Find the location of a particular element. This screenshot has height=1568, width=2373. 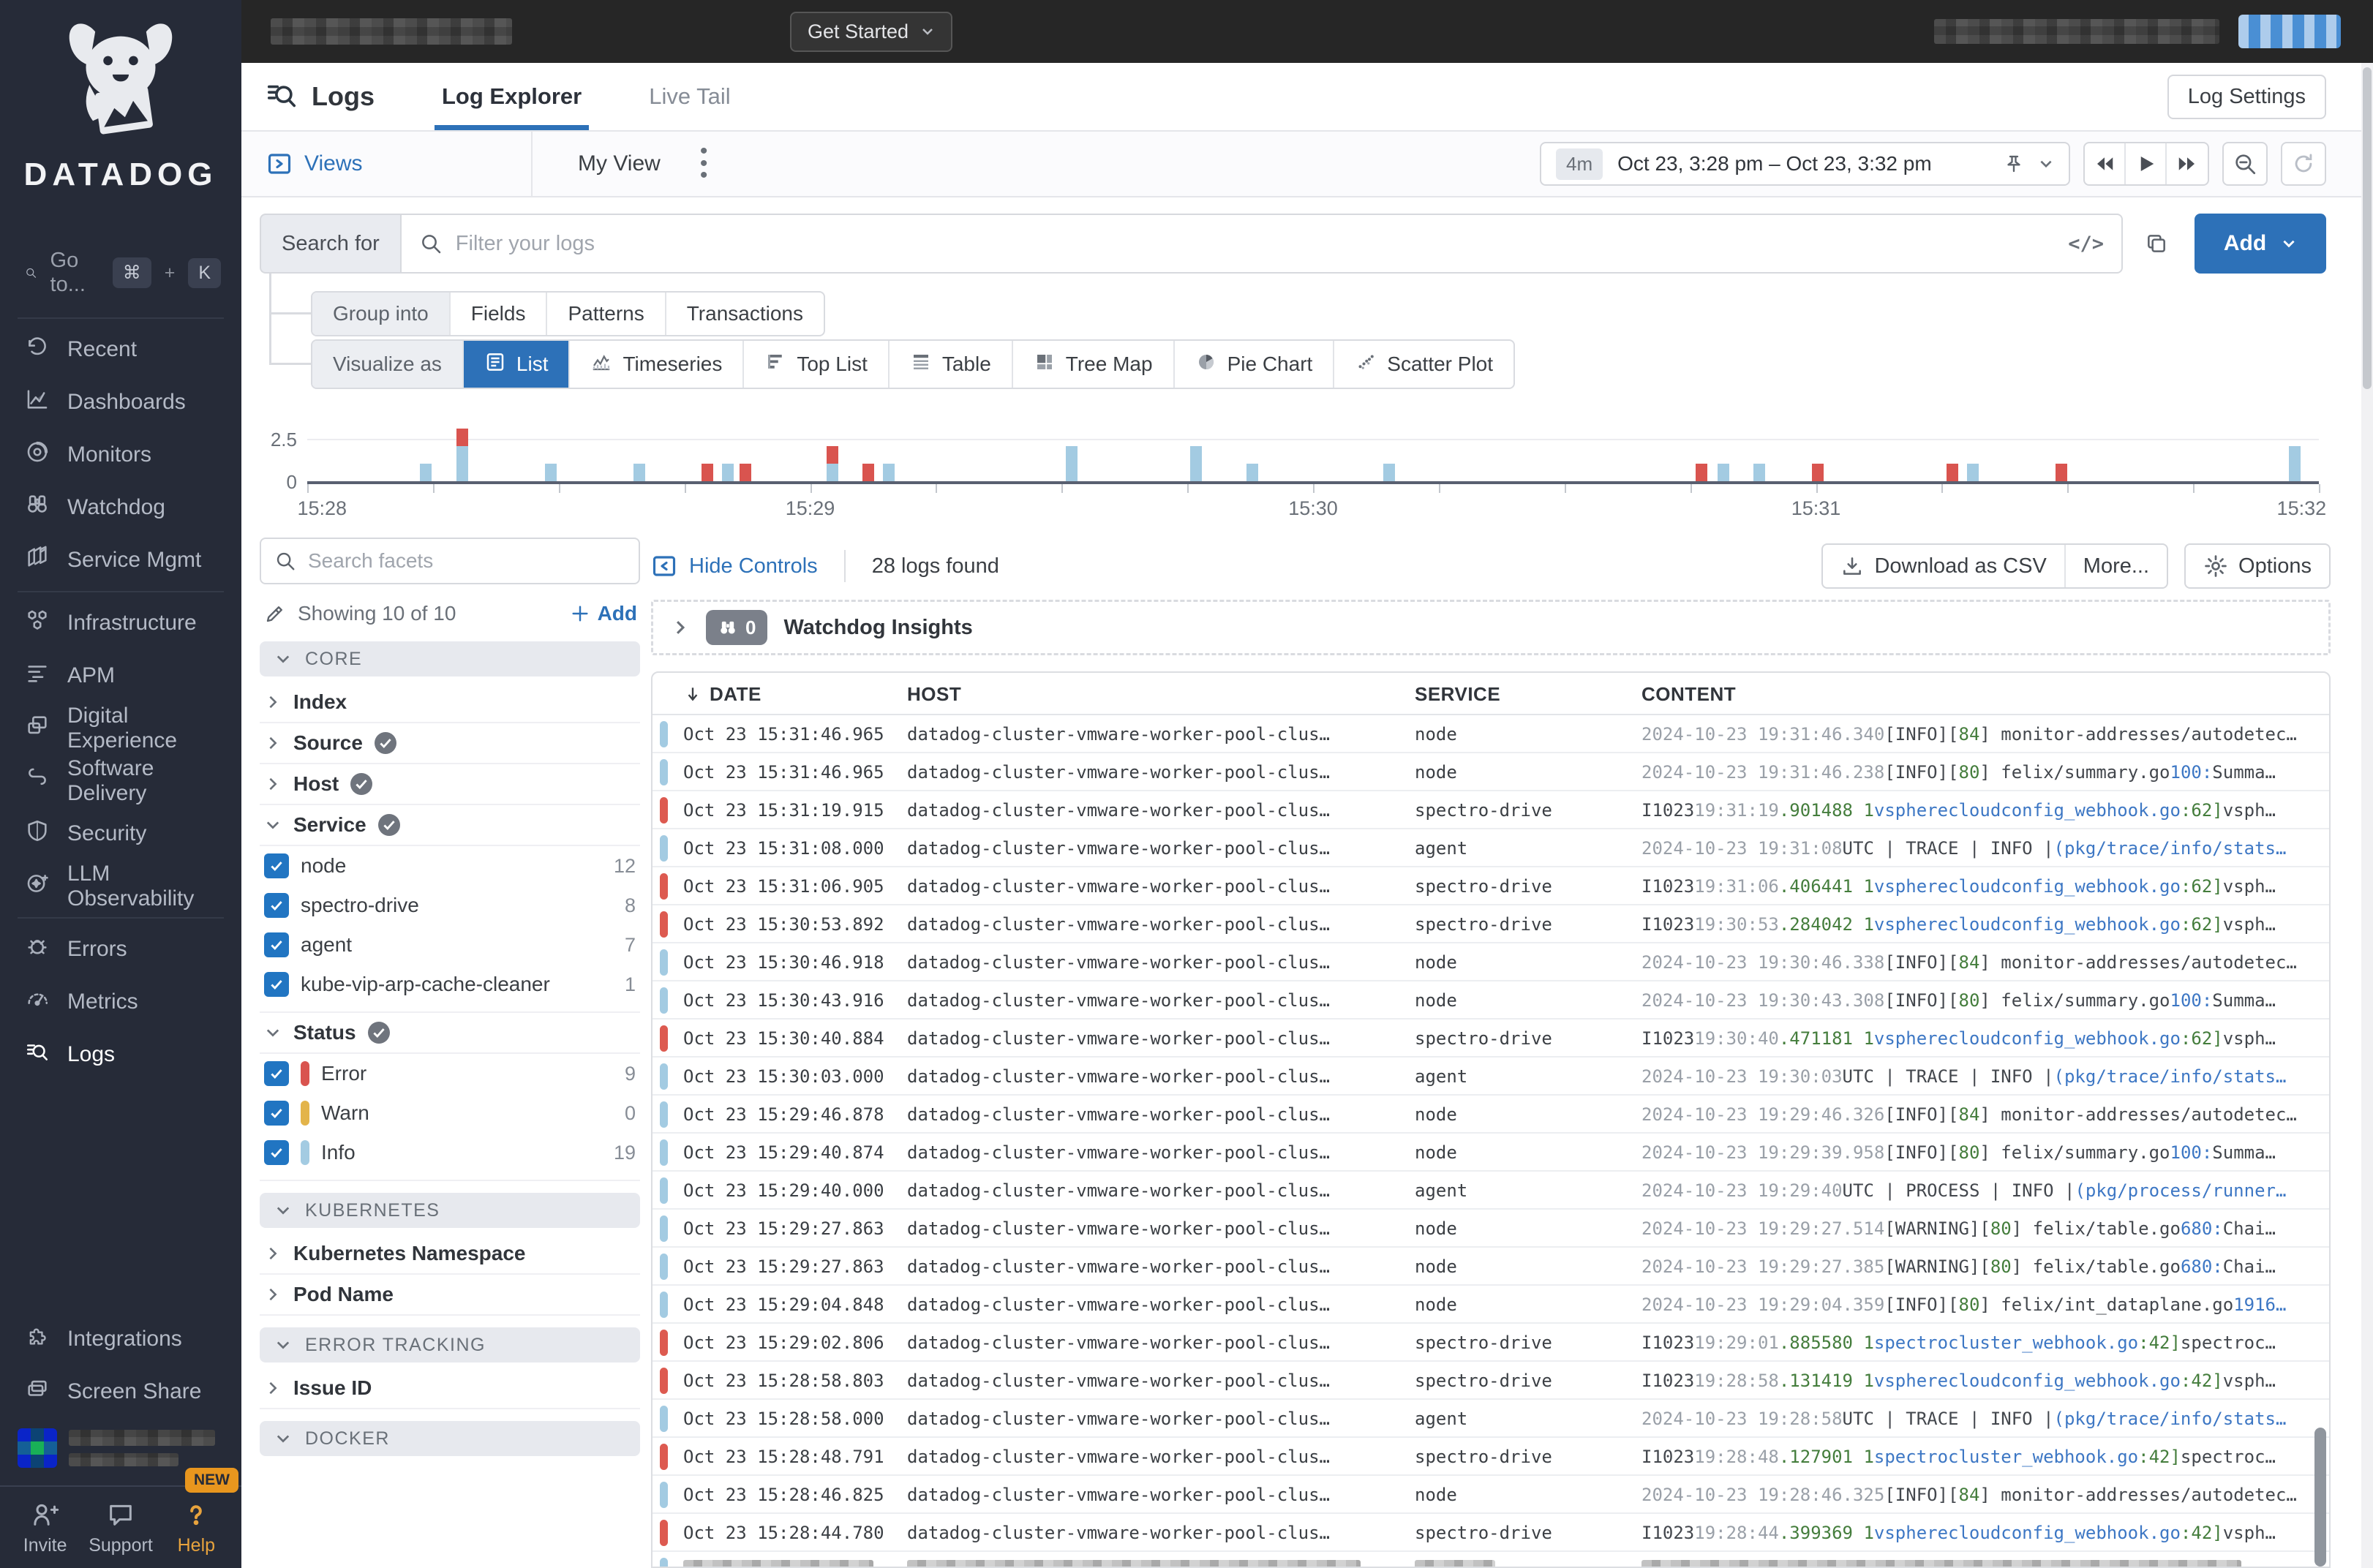

group-option-fields: Fields is located at coordinates (500, 314).